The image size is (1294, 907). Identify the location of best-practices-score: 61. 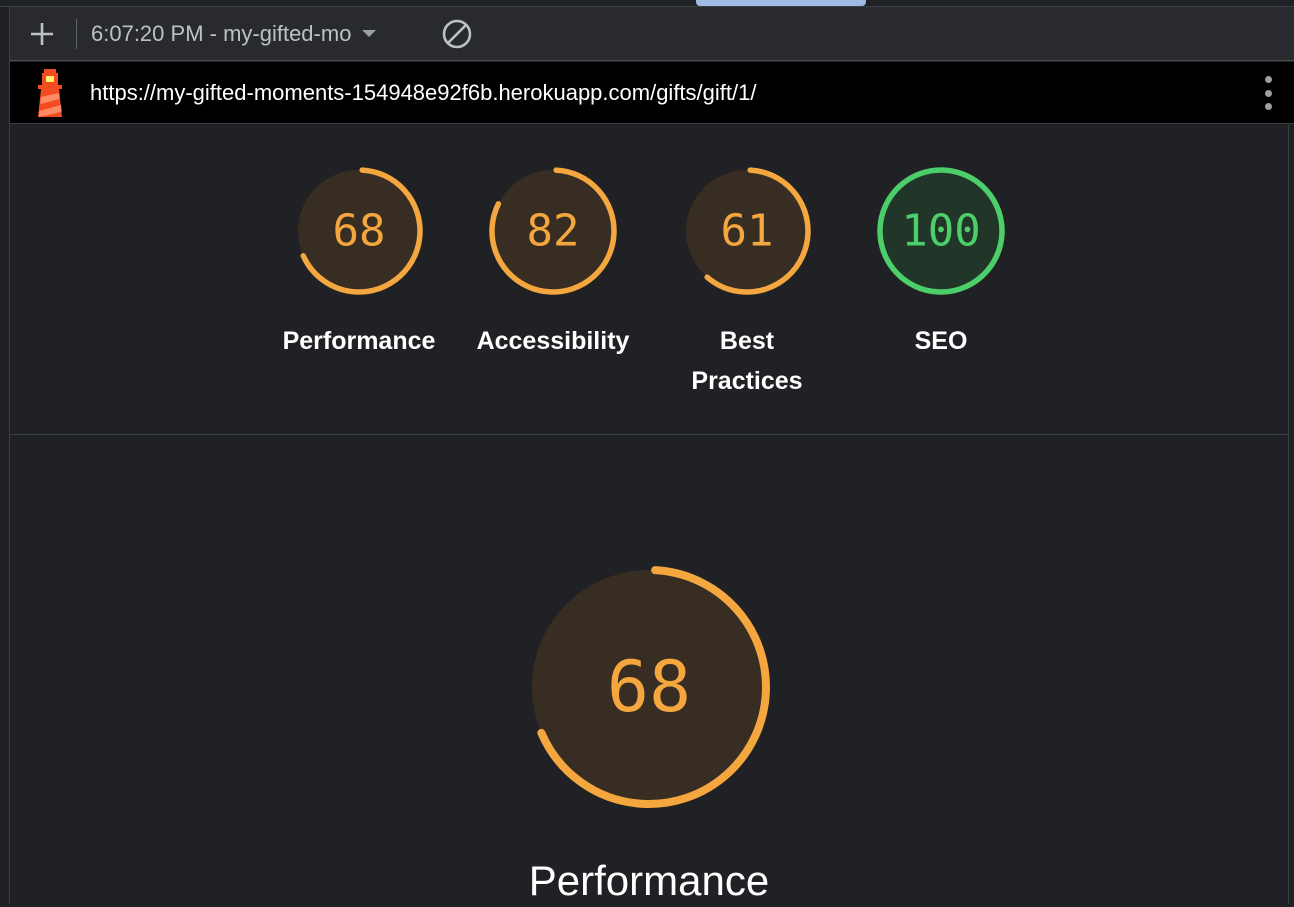
(747, 231).